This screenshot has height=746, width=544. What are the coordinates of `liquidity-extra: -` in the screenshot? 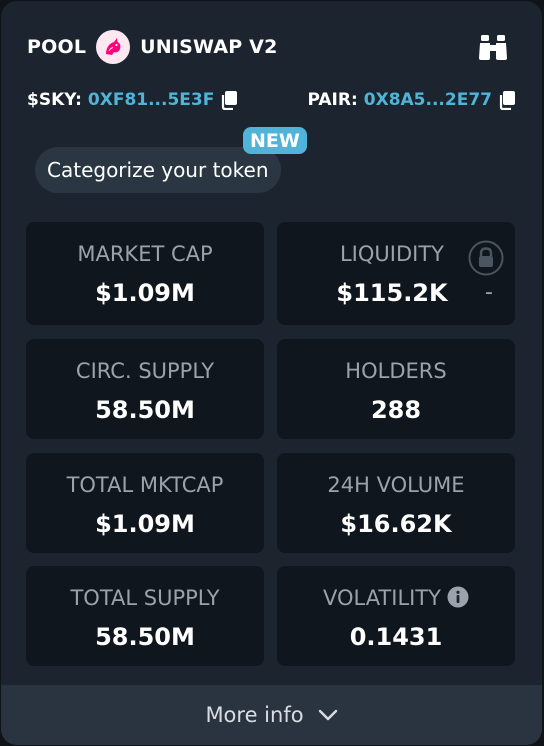 It's located at (489, 292).